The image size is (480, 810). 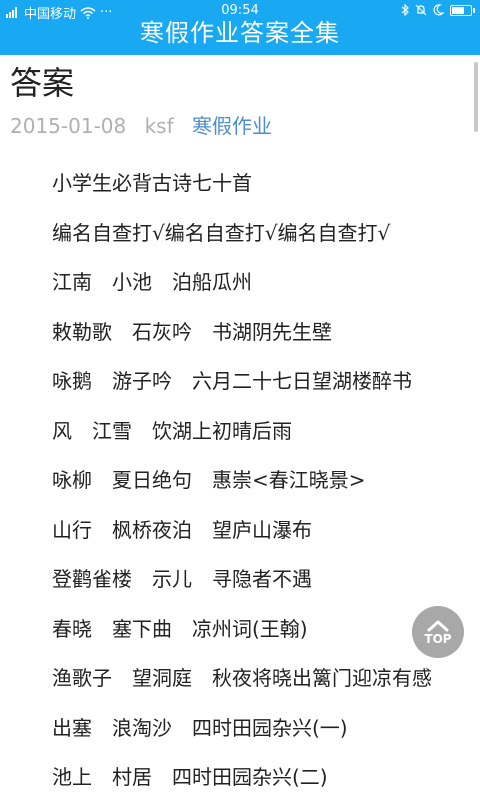 What do you see at coordinates (209, 480) in the screenshot?
I see `list-item: 咏柳 夏日绝句 惠崇<春江晓景>` at bounding box center [209, 480].